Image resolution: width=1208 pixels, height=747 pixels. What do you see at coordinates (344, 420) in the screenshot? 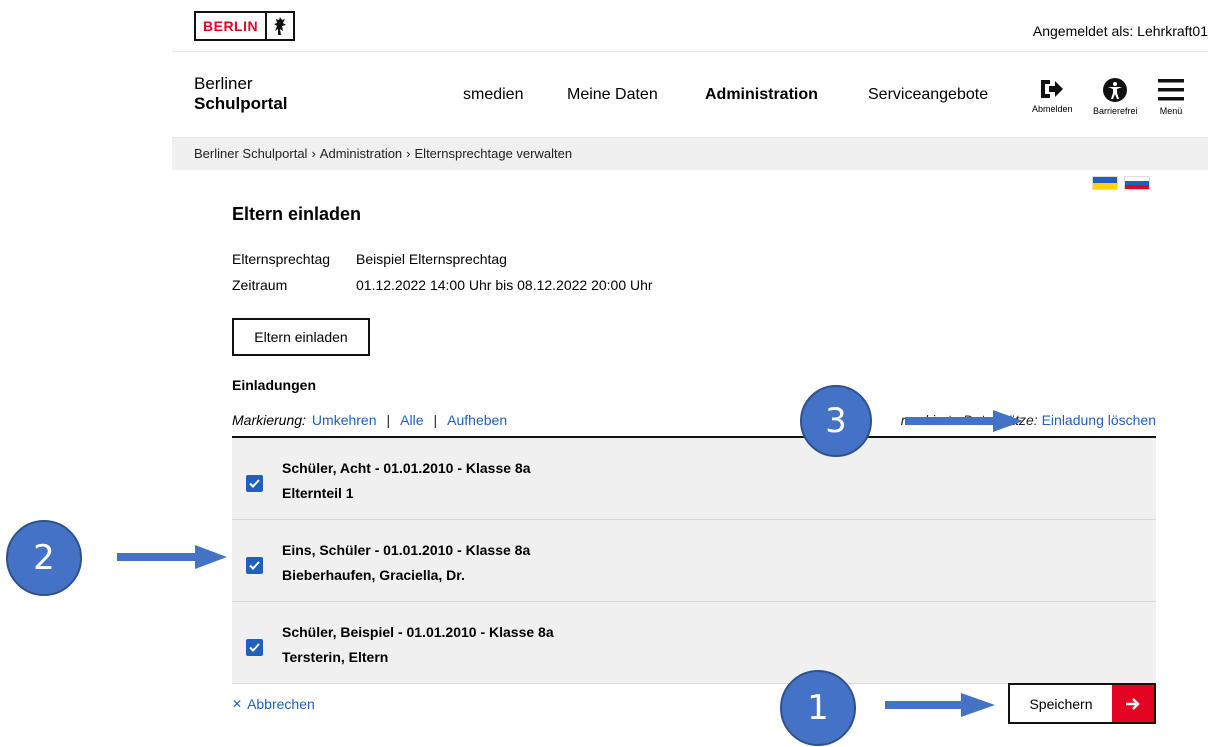
I see `invert-selection-link: Umkehren` at bounding box center [344, 420].